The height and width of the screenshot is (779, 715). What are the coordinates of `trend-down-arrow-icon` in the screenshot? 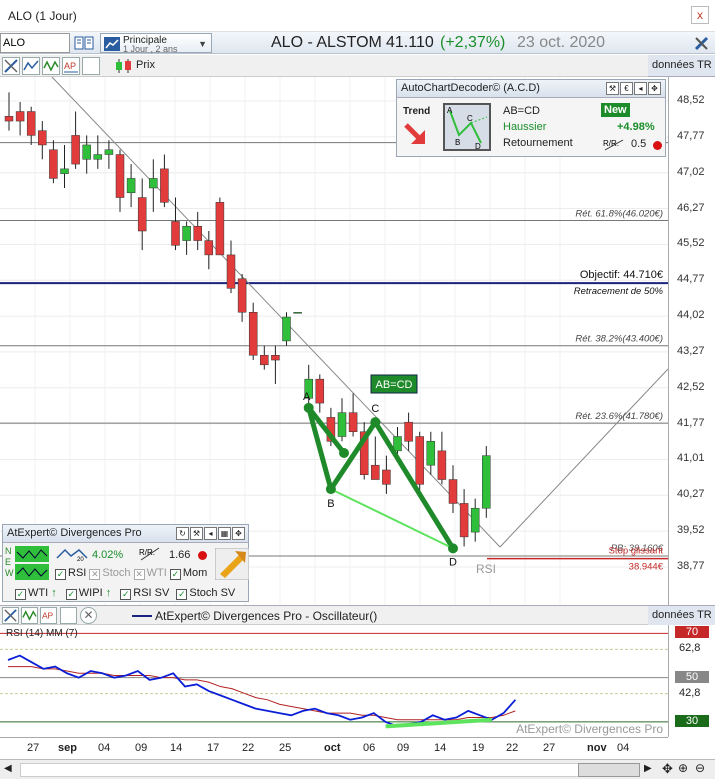 It's located at (414, 133).